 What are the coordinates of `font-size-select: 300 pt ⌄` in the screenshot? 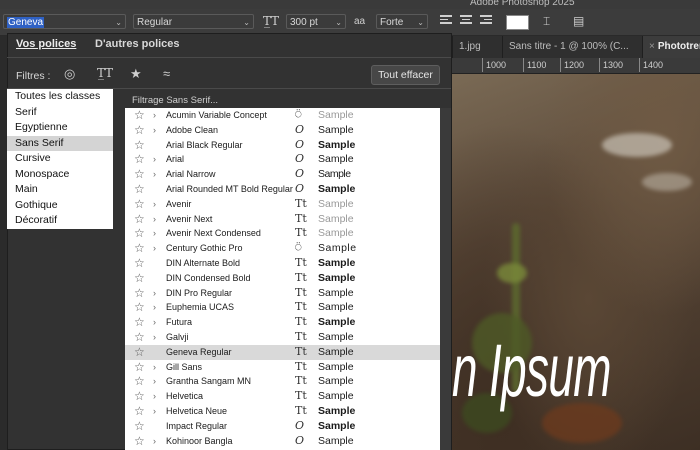 It's located at (316, 21).